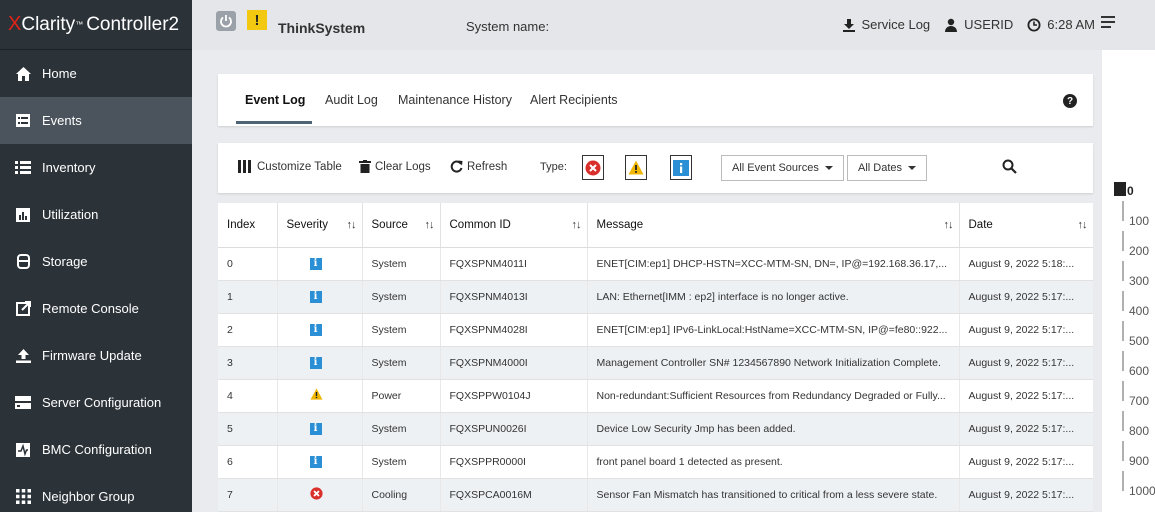 Image resolution: width=1155 pixels, height=512 pixels. Describe the element at coordinates (773, 225) in the screenshot. I see `column-header-message: Message ↑↓` at that location.